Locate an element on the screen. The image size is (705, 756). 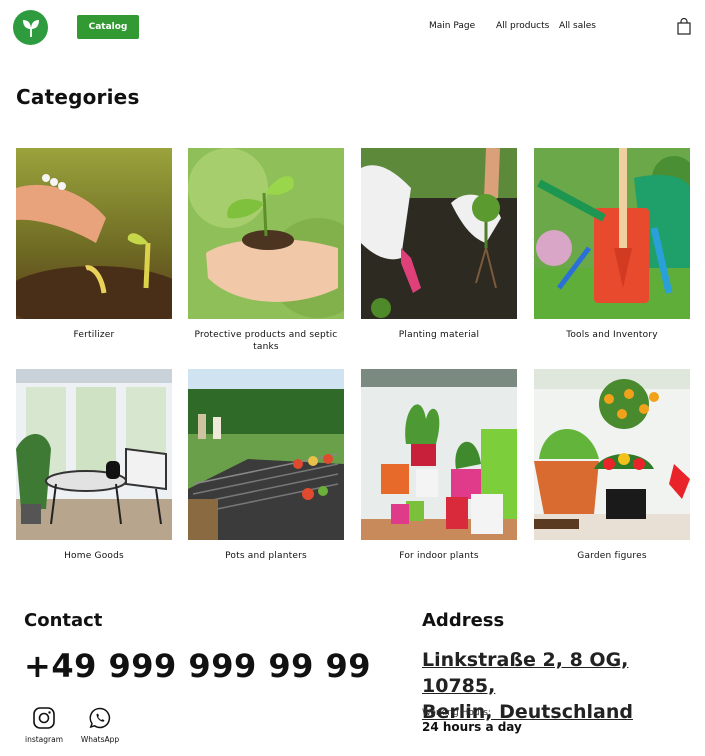
nav-main-page: Main Page is located at coordinates (452, 26).